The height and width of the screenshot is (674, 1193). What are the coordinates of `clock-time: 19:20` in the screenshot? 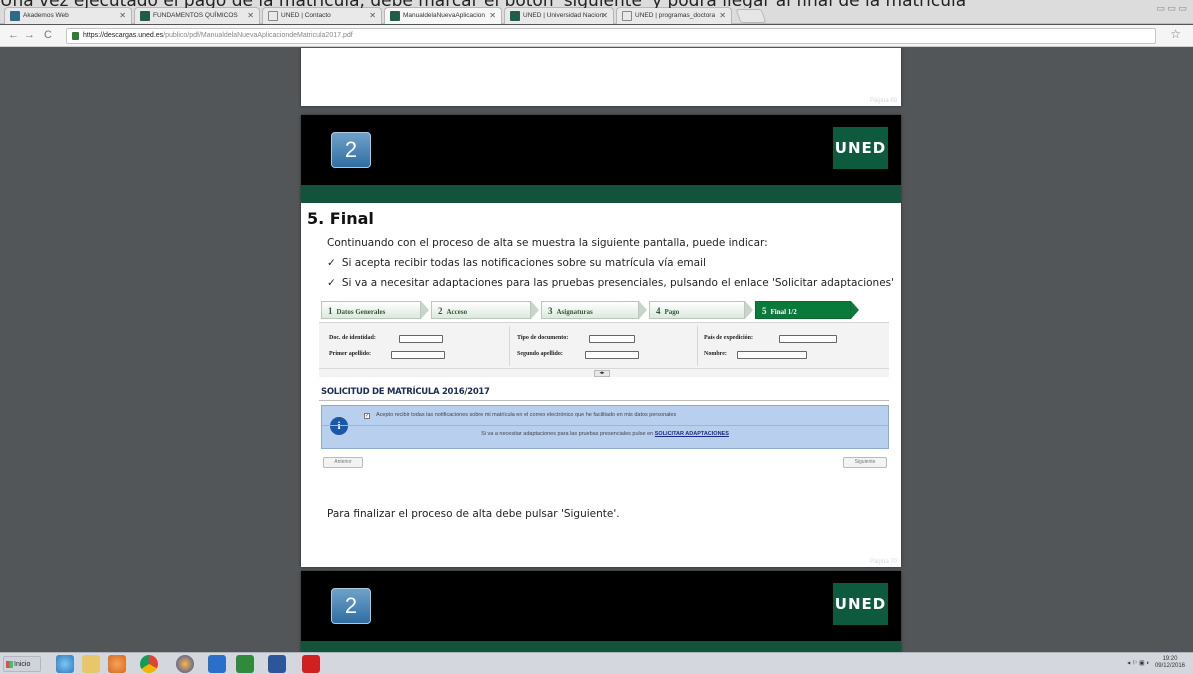 It's located at (1170, 659).